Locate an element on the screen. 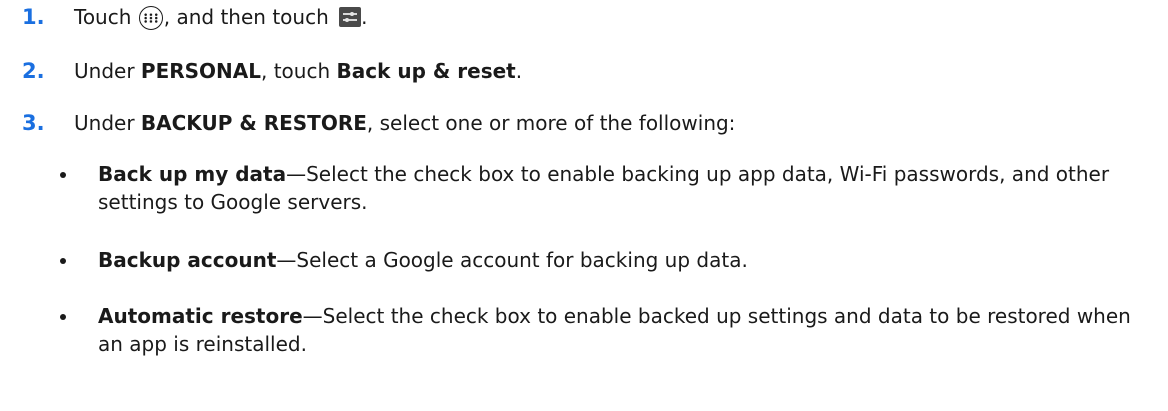 The width and height of the screenshot is (1168, 411). option-title: Backup account is located at coordinates (187, 260).